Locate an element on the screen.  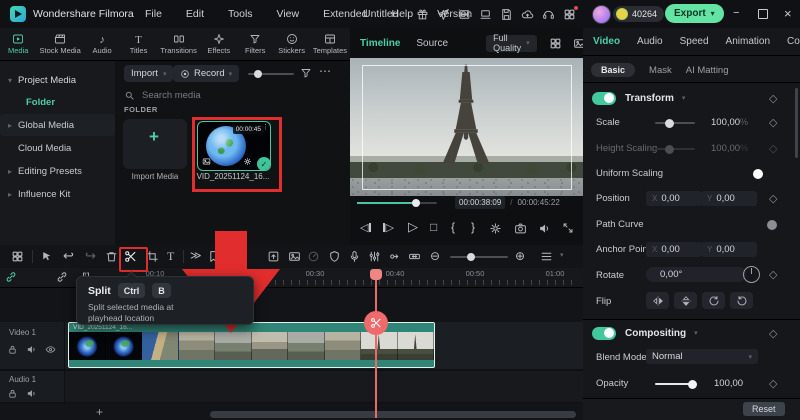
subtab-ai-matting: AI Matting is located at coordinates (707, 70).